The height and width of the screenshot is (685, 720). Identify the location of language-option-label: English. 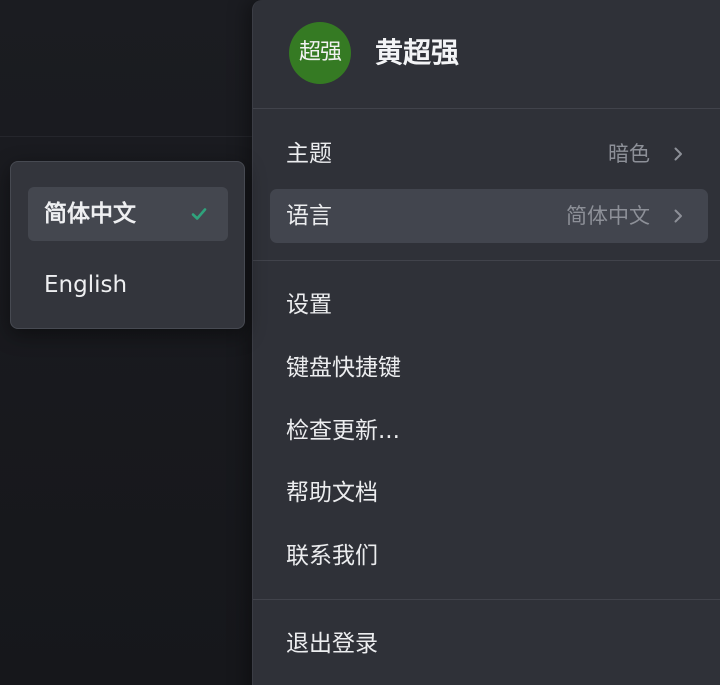
(86, 285).